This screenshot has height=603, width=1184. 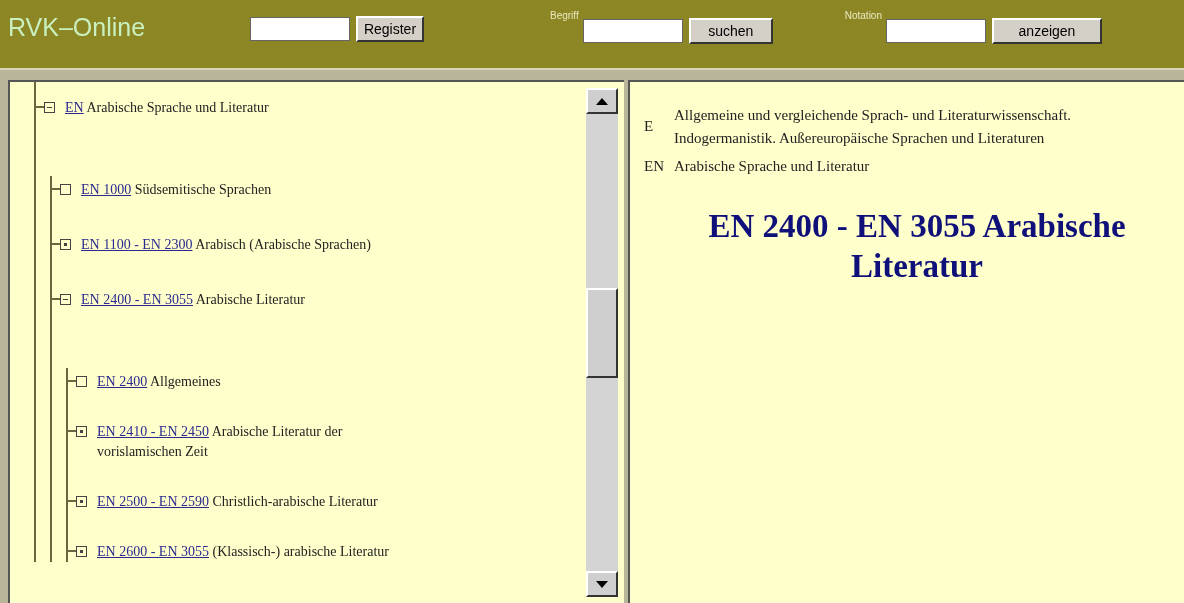 I want to click on tree-item-text: EN 2400 - EN 3055 Arabische Literatur, so click(x=193, y=300).